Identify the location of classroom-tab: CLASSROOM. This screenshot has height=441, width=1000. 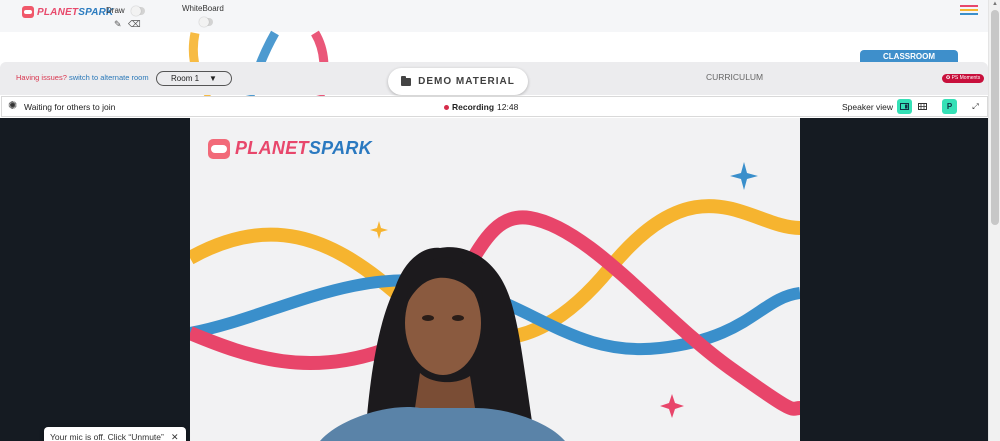
(909, 56).